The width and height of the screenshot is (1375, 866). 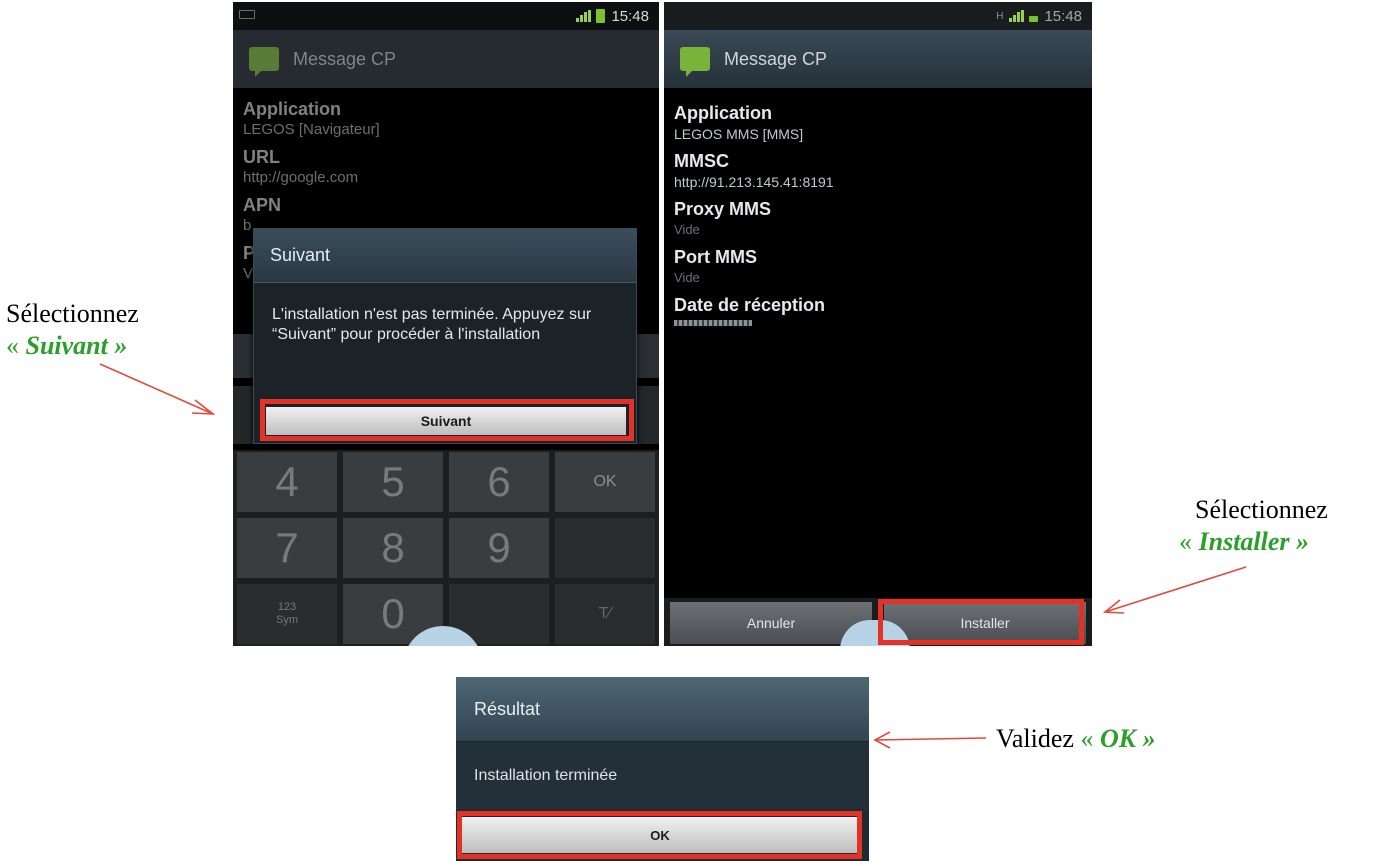 What do you see at coordinates (311, 129) in the screenshot?
I see `field-value: LEGOS [Navigateur]` at bounding box center [311, 129].